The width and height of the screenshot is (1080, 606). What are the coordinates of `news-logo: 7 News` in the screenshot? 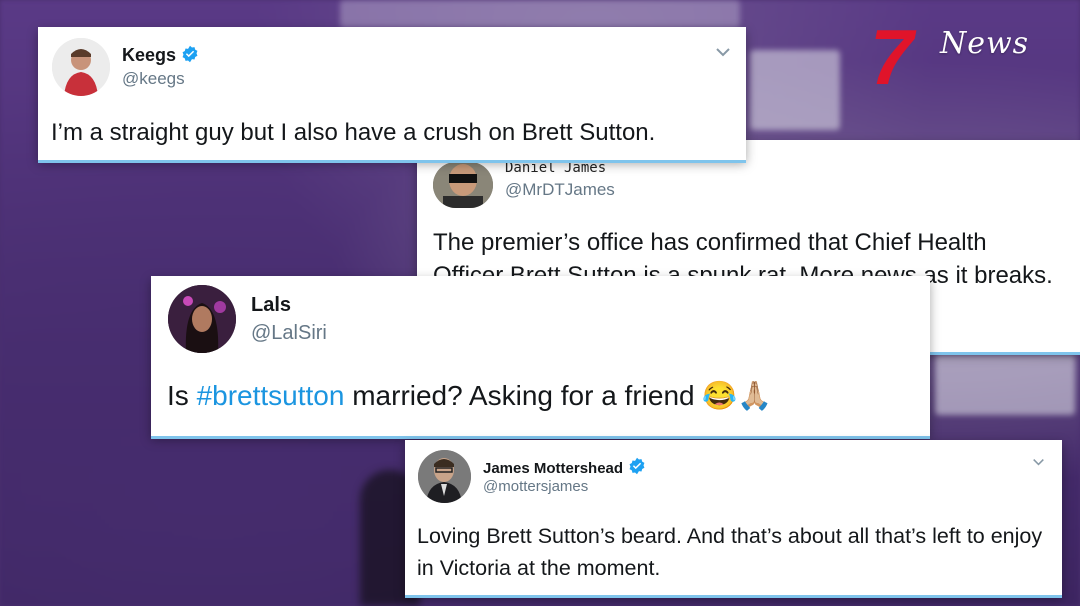 It's located at (955, 57).